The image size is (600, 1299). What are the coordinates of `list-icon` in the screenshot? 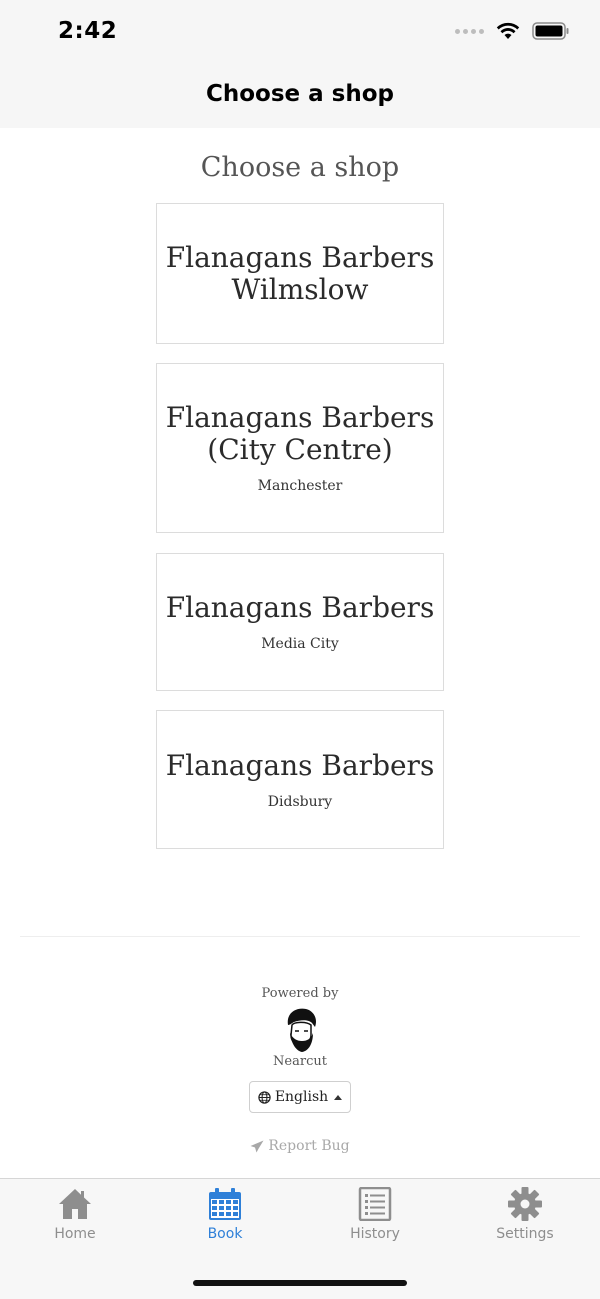 It's located at (375, 1204).